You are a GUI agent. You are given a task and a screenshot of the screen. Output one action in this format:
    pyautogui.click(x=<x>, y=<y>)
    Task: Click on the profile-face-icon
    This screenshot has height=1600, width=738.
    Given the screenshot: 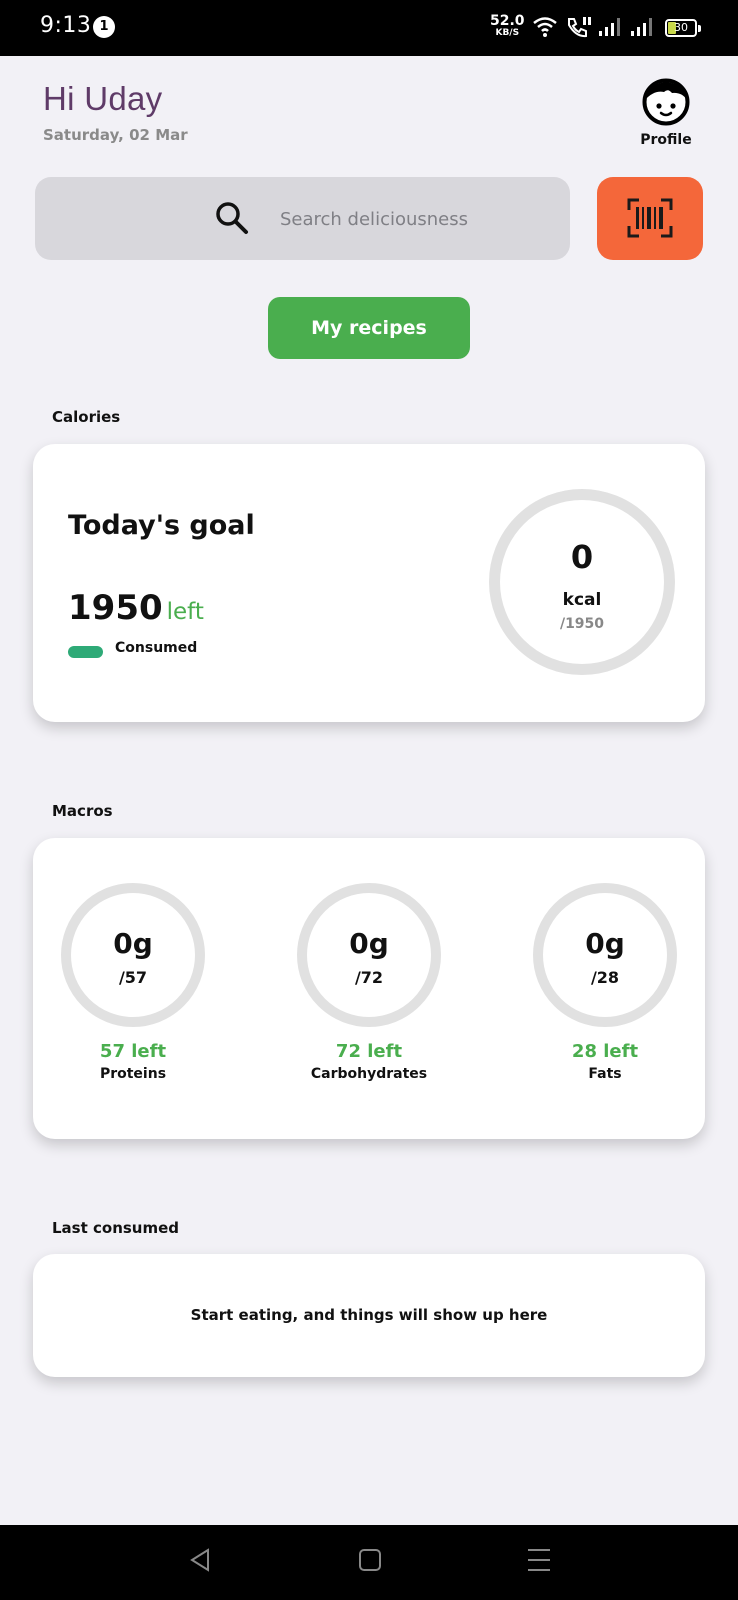 What is the action you would take?
    pyautogui.click(x=666, y=102)
    